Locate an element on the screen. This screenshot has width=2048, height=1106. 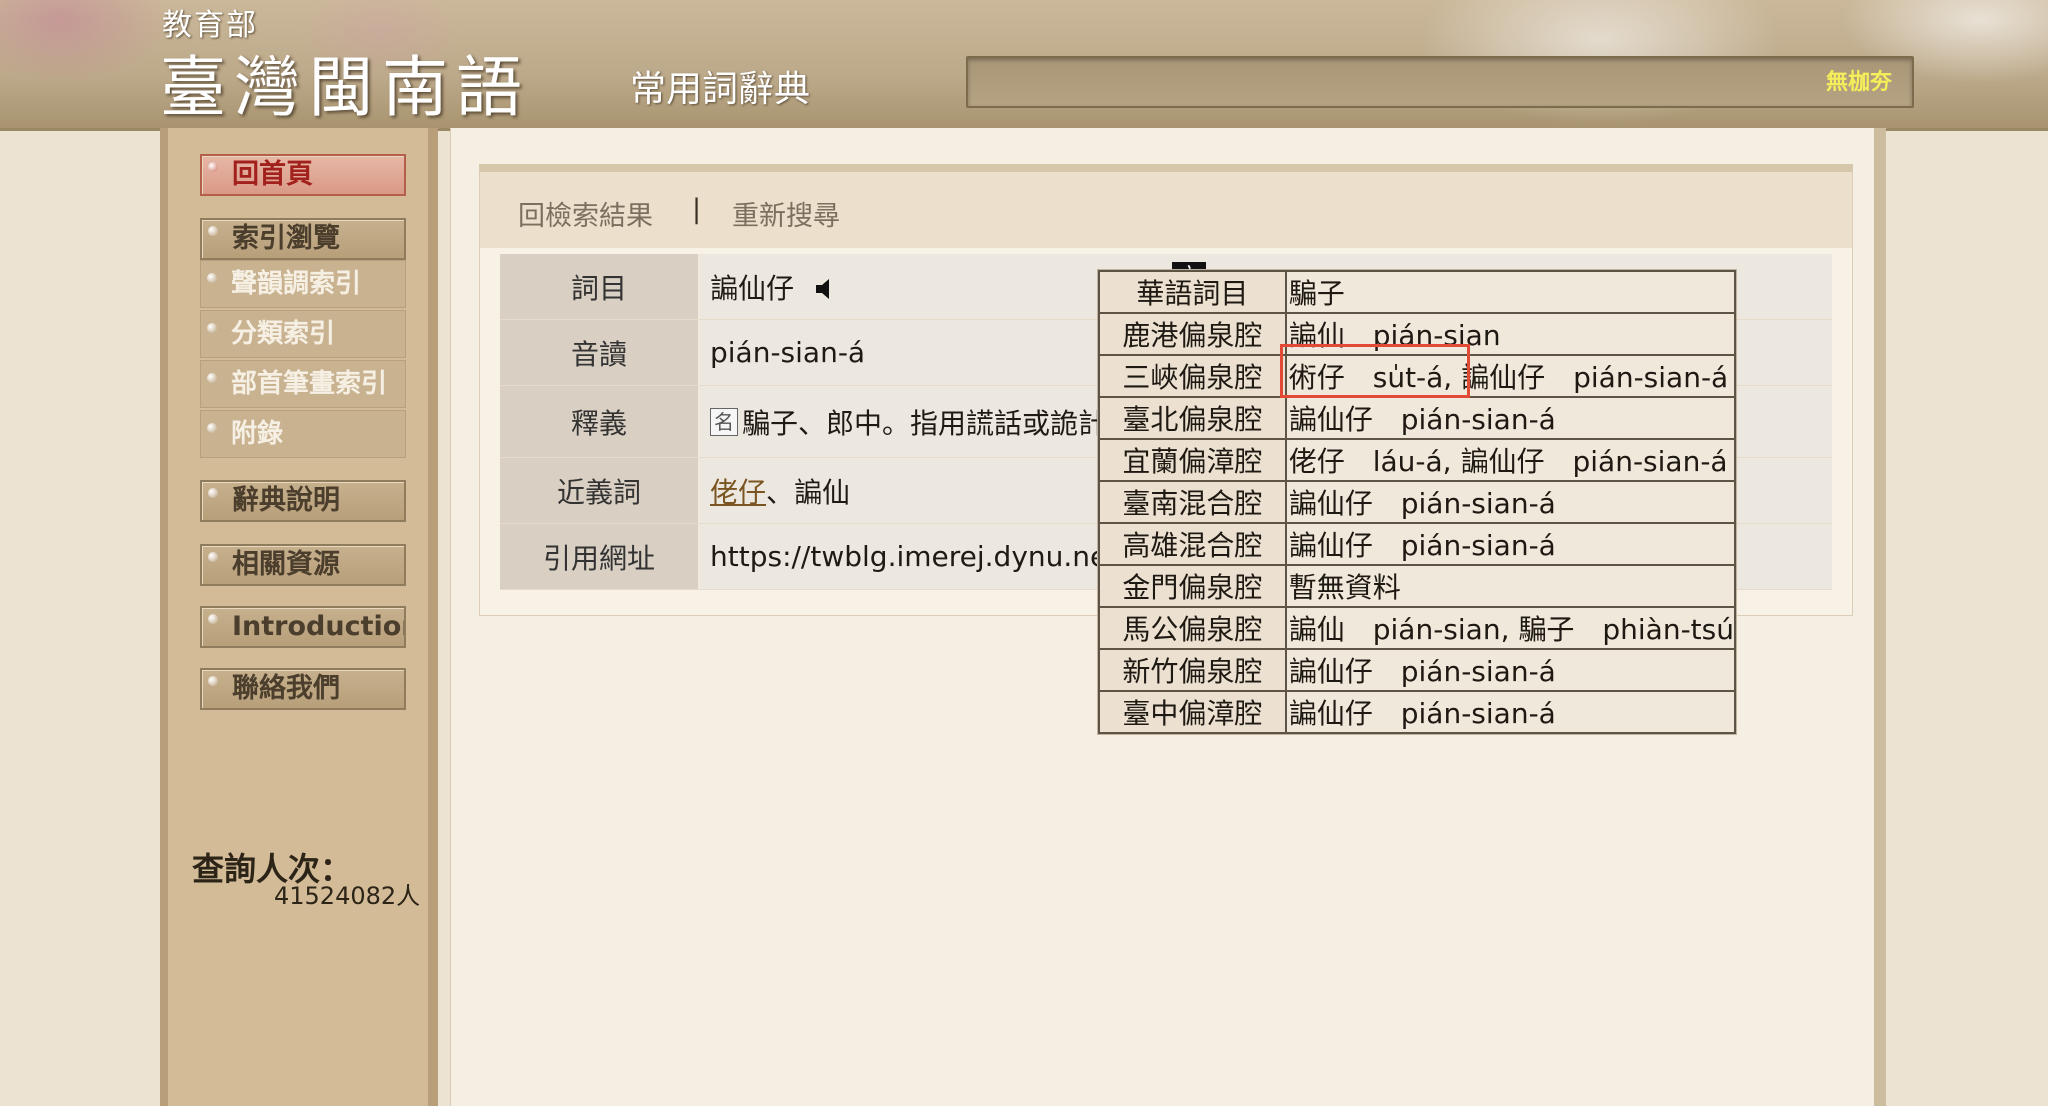
dialect-row: 臺中偏漳腔 諞仙仔 pián-sian-á is located at coordinates (1417, 712).